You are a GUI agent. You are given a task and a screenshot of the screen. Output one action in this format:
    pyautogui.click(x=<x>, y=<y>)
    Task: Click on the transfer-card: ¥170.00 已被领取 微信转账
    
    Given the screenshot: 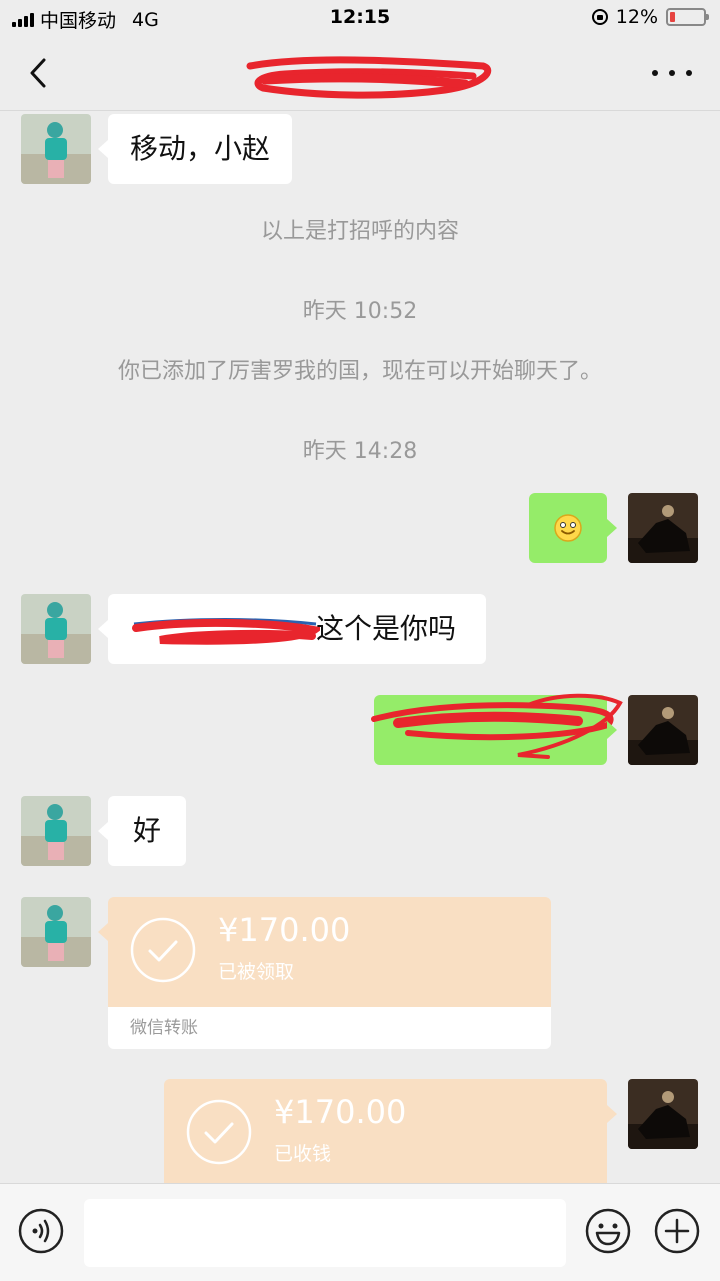 What is the action you would take?
    pyautogui.click(x=324, y=973)
    